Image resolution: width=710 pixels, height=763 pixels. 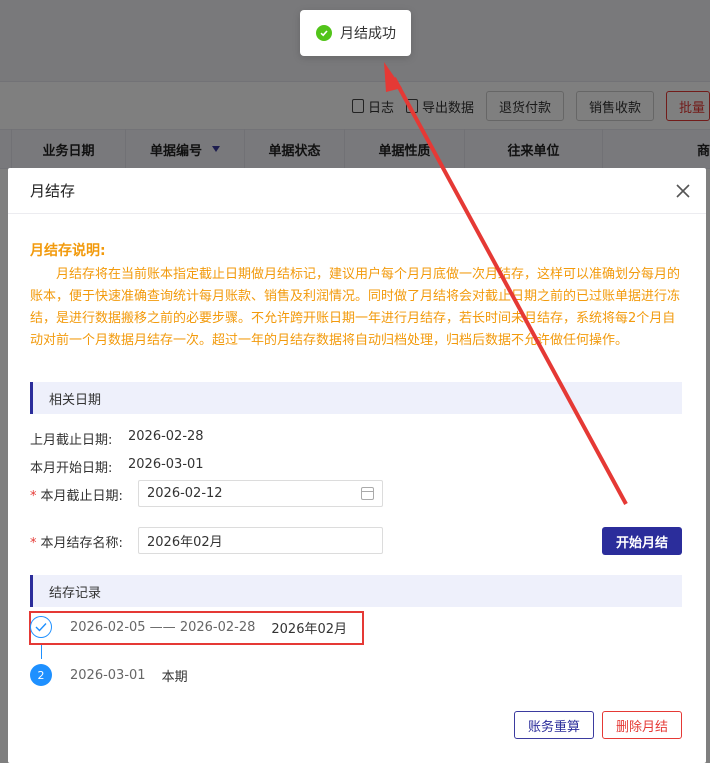 I want to click on last-end-date-value: 2026-02-28, so click(x=166, y=436).